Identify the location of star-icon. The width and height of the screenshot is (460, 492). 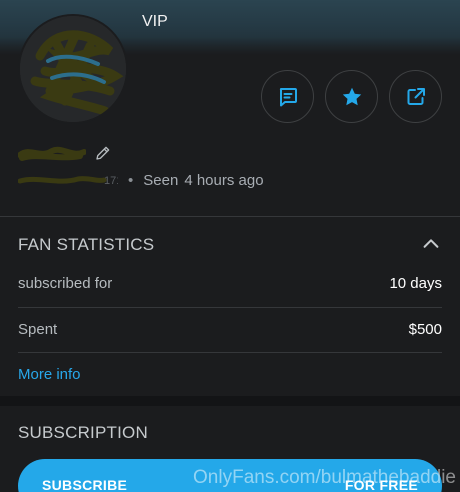
(351, 96).